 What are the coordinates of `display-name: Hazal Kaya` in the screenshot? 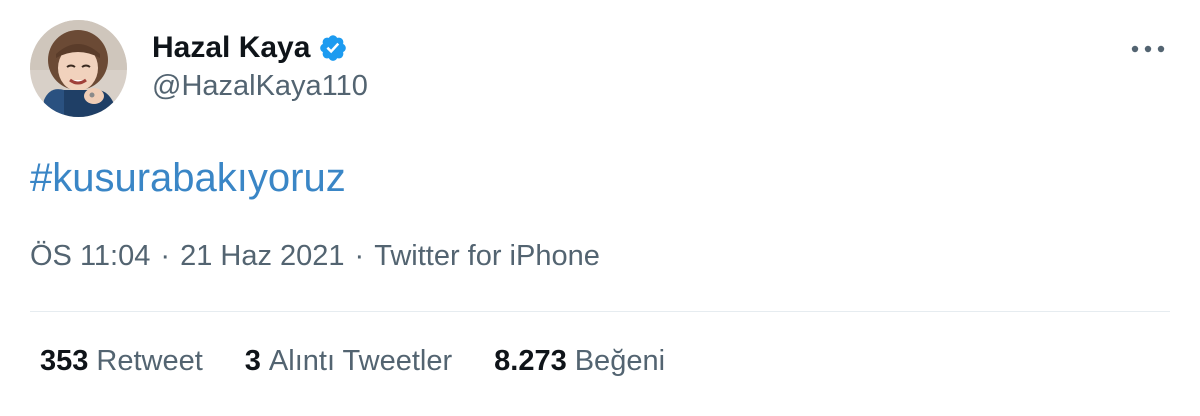 It's located at (231, 48).